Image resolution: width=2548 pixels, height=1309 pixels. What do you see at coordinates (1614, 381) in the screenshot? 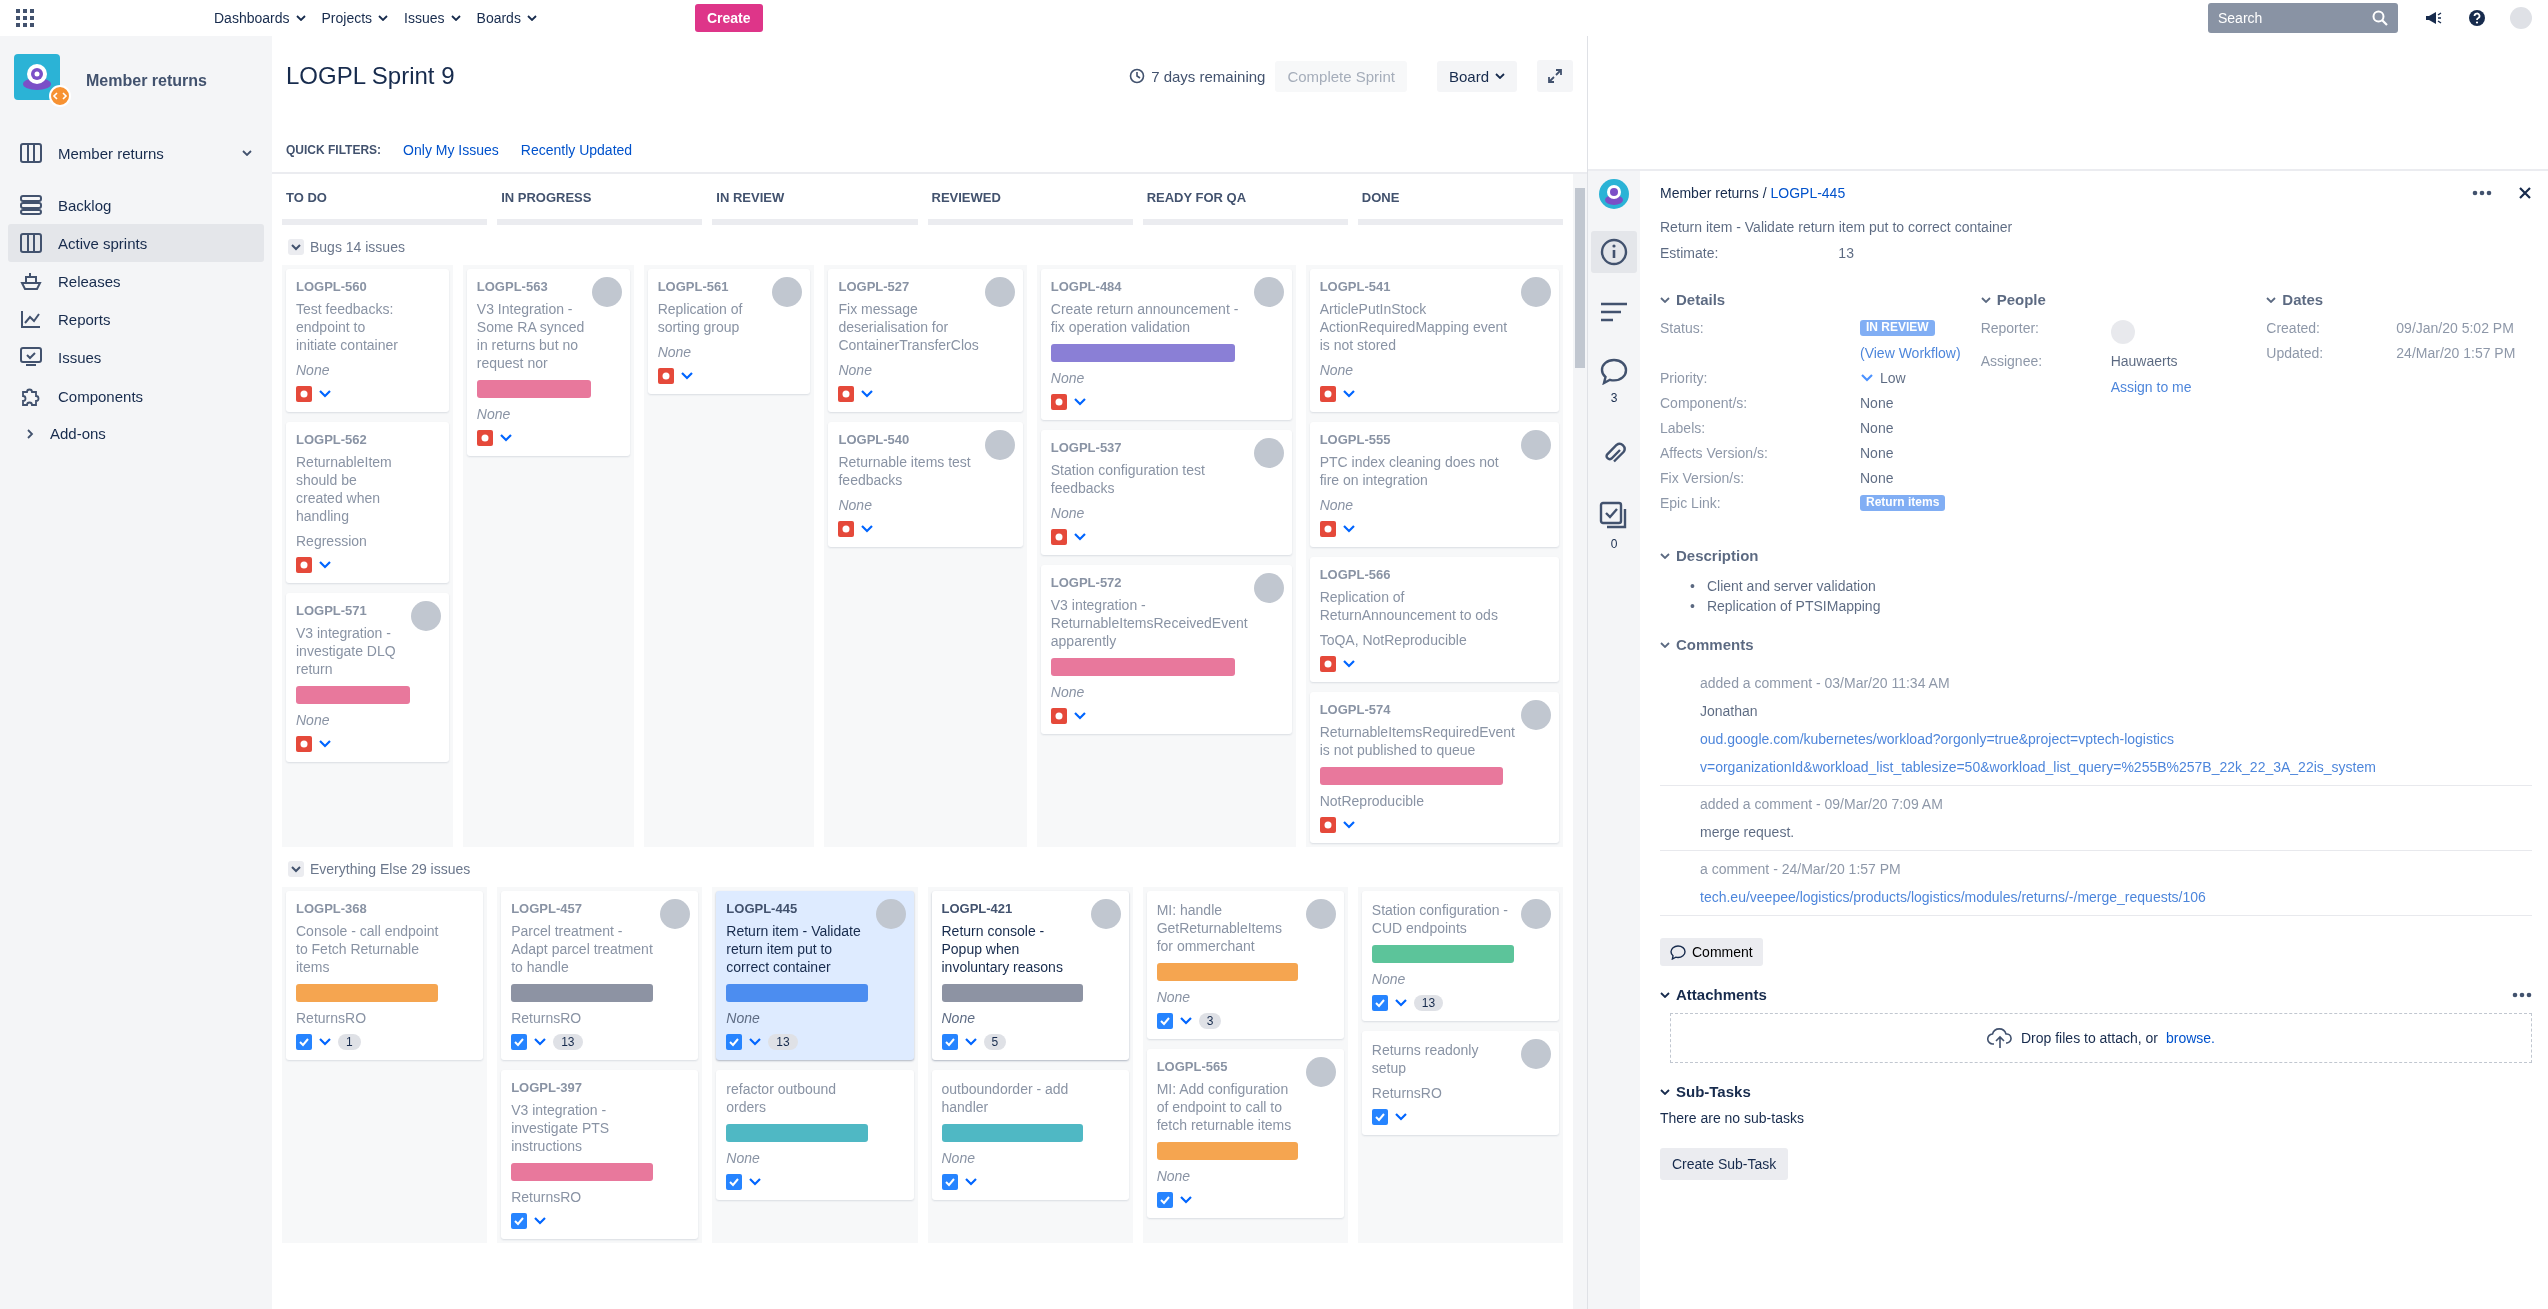
I see `panel-tab: 3` at bounding box center [1614, 381].